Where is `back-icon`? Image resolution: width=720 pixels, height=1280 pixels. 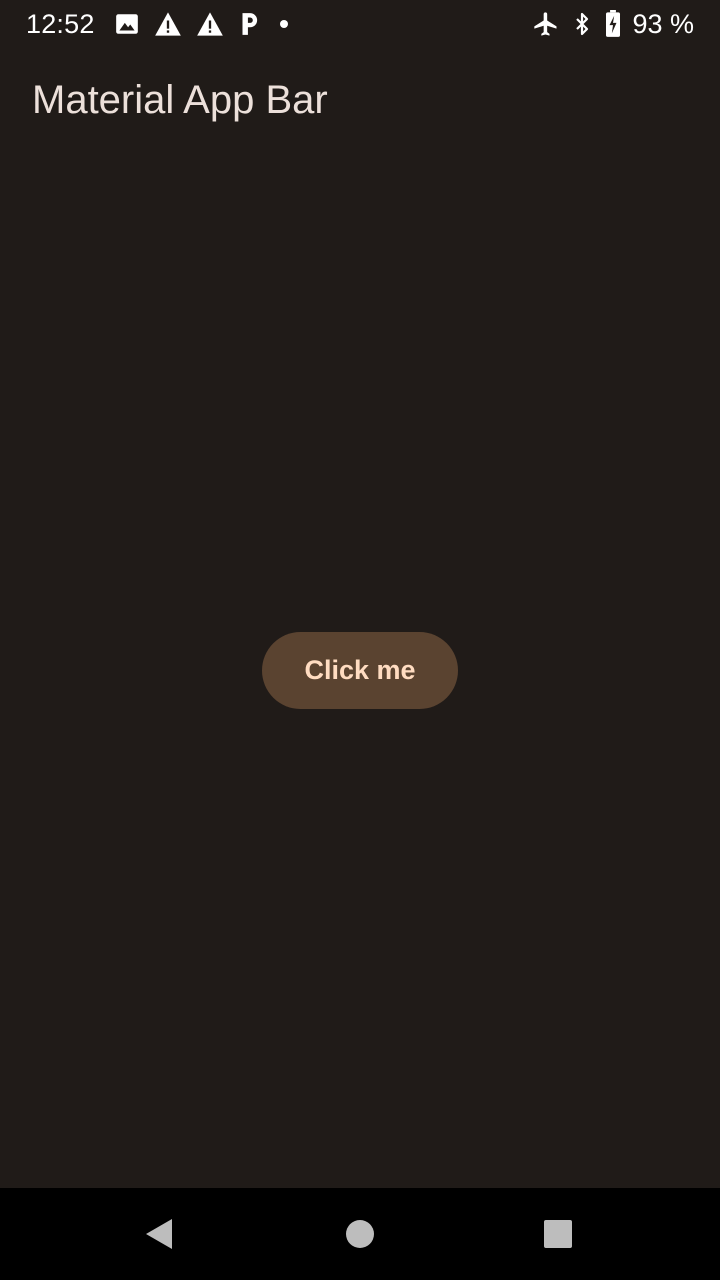
back-icon is located at coordinates (159, 1234).